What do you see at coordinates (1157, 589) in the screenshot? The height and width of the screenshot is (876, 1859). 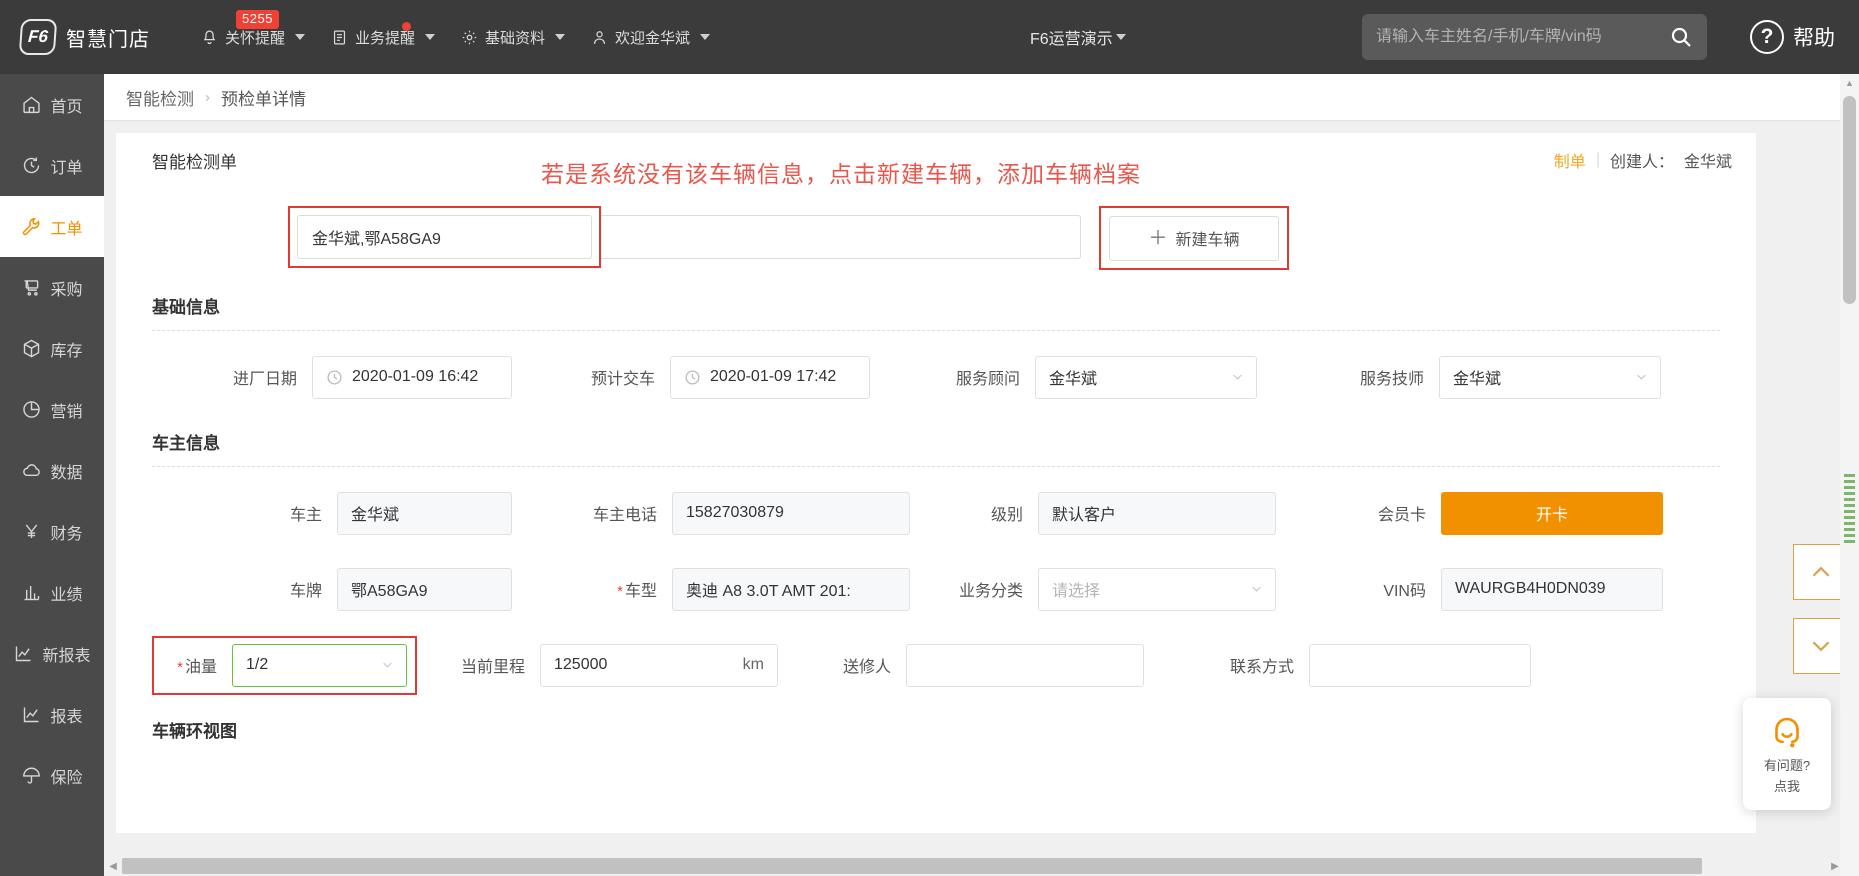 I see `business-category-select: 请选择` at bounding box center [1157, 589].